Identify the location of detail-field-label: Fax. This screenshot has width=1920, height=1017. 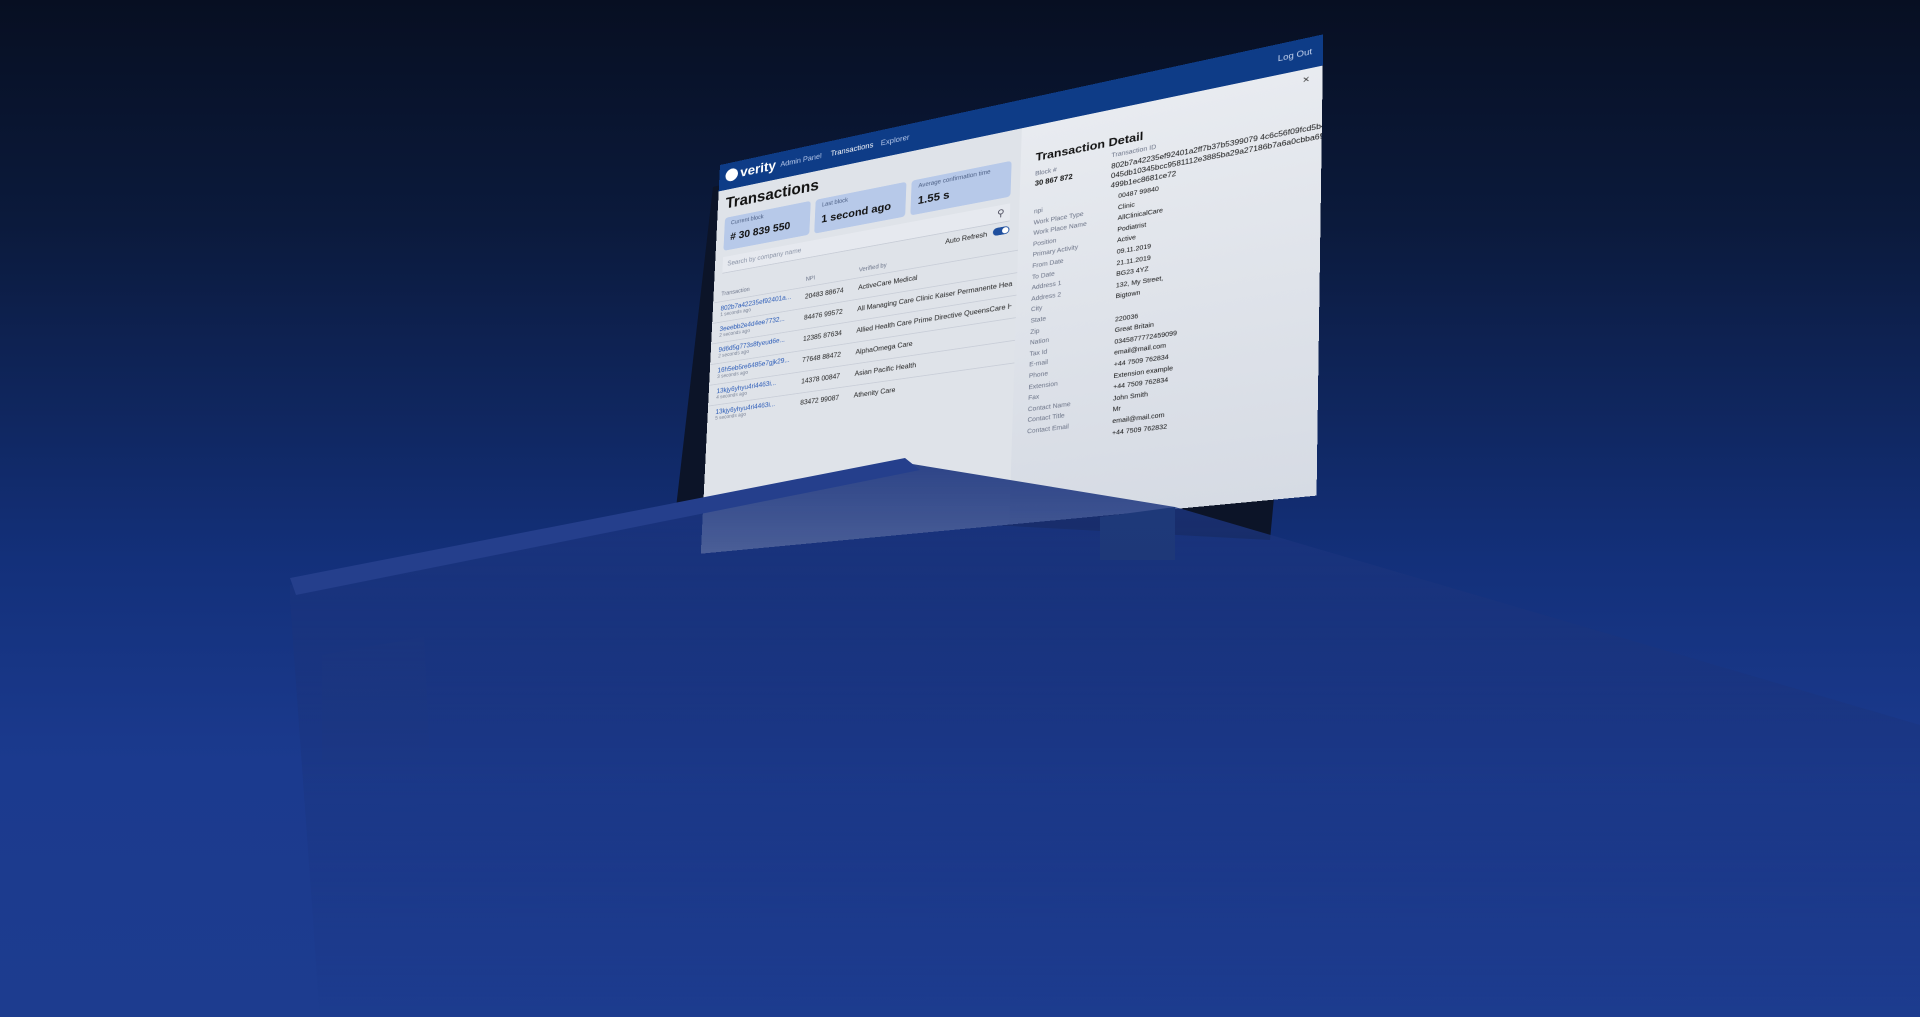
(1033, 398).